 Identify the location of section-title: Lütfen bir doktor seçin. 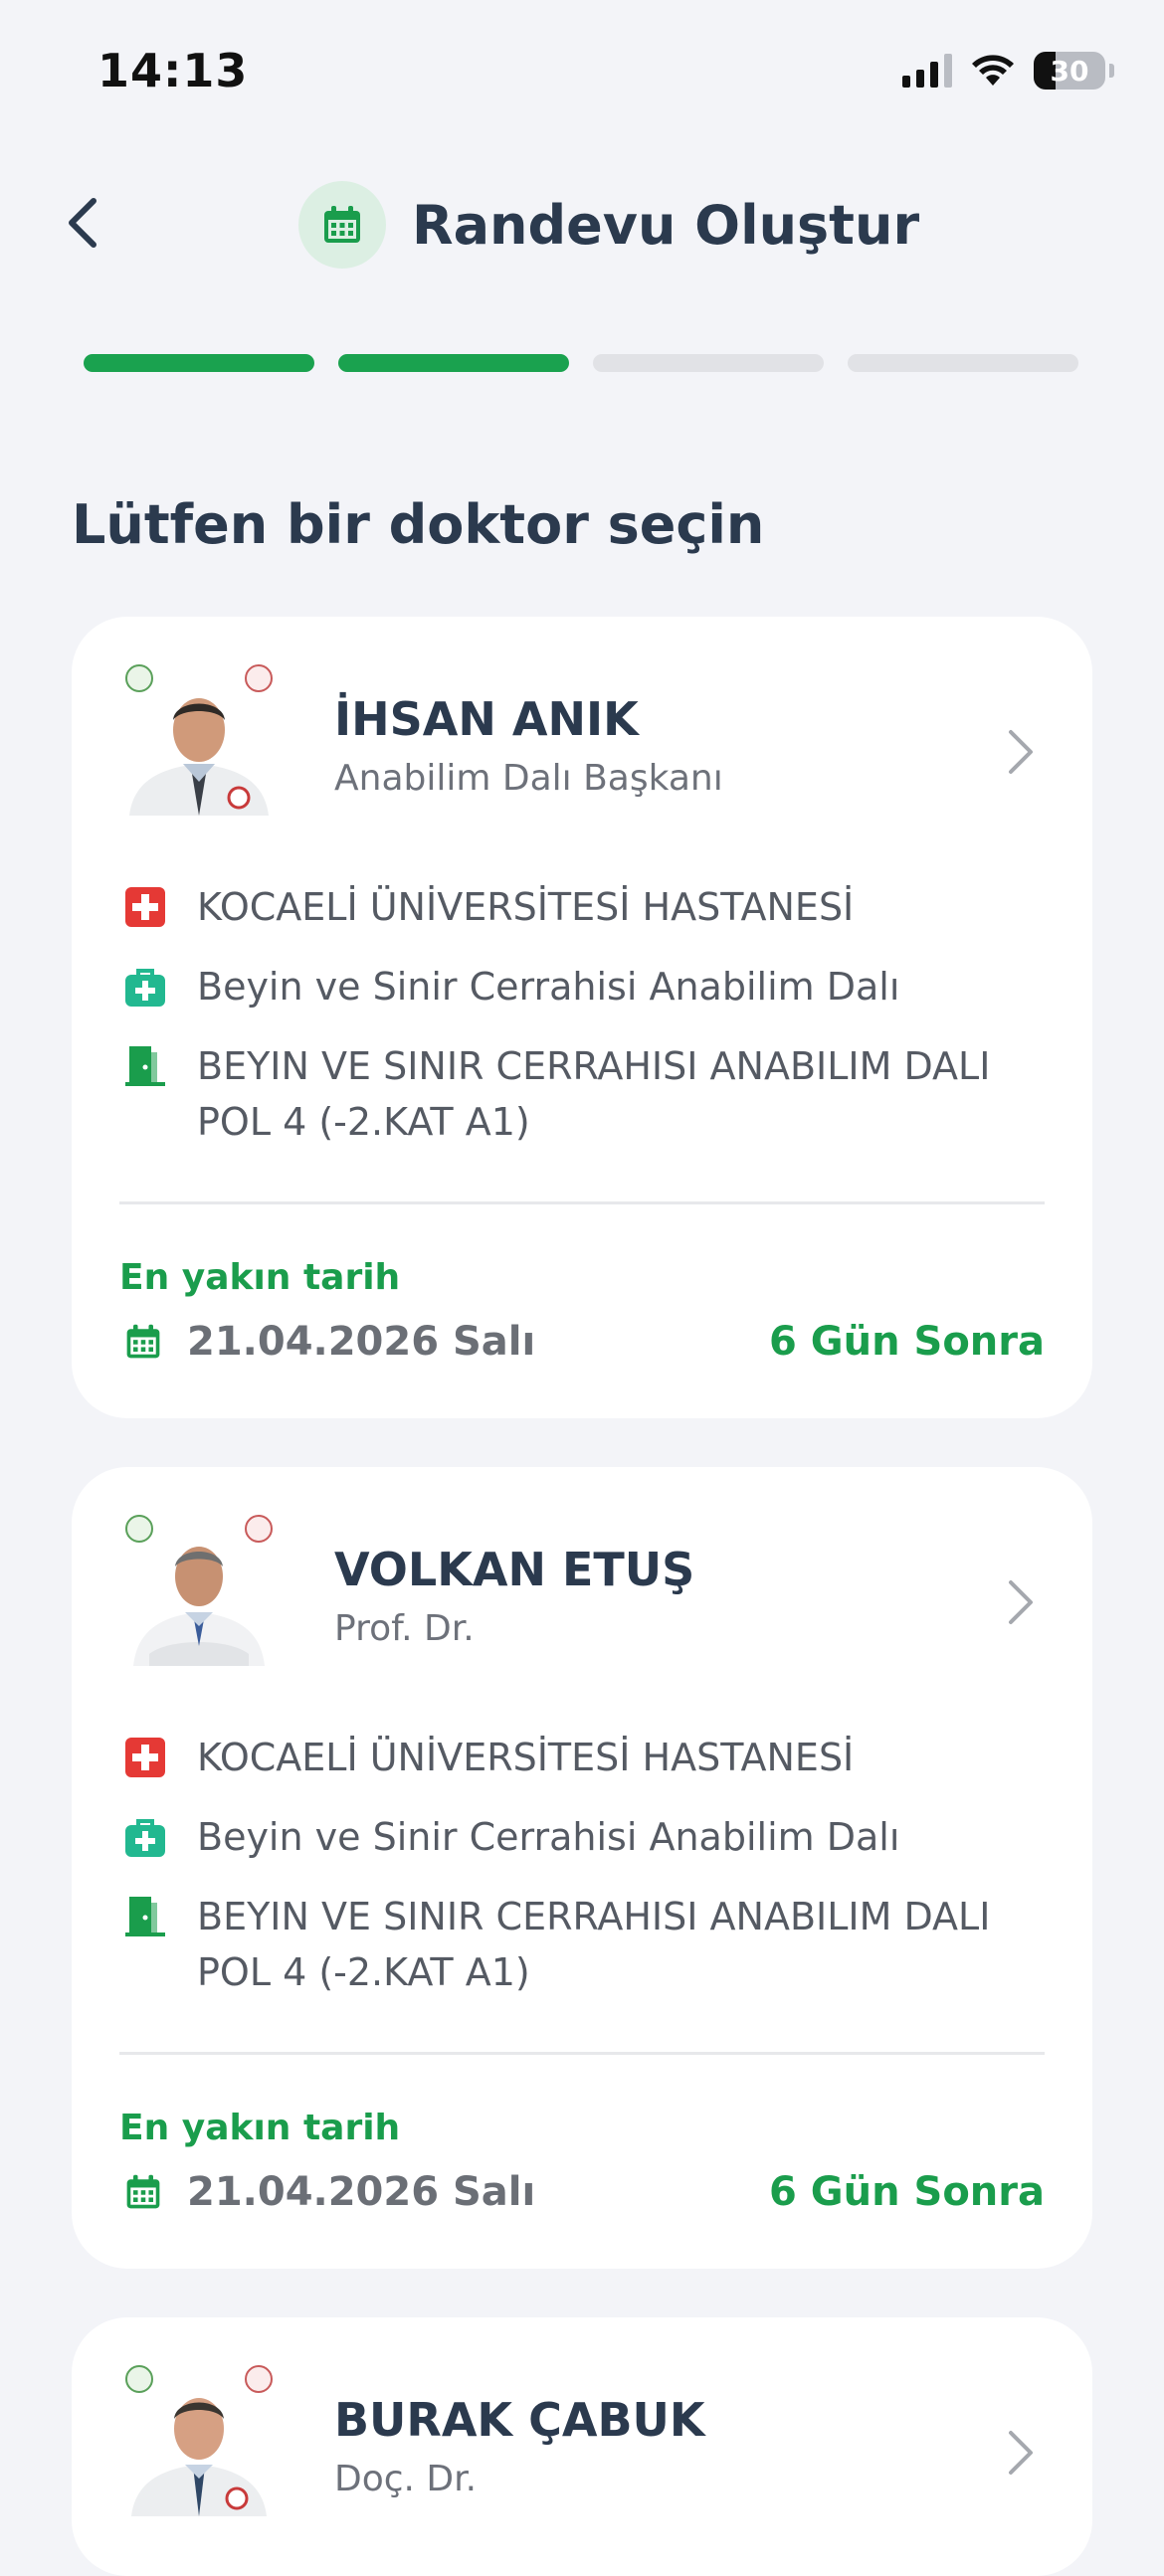
(418, 524).